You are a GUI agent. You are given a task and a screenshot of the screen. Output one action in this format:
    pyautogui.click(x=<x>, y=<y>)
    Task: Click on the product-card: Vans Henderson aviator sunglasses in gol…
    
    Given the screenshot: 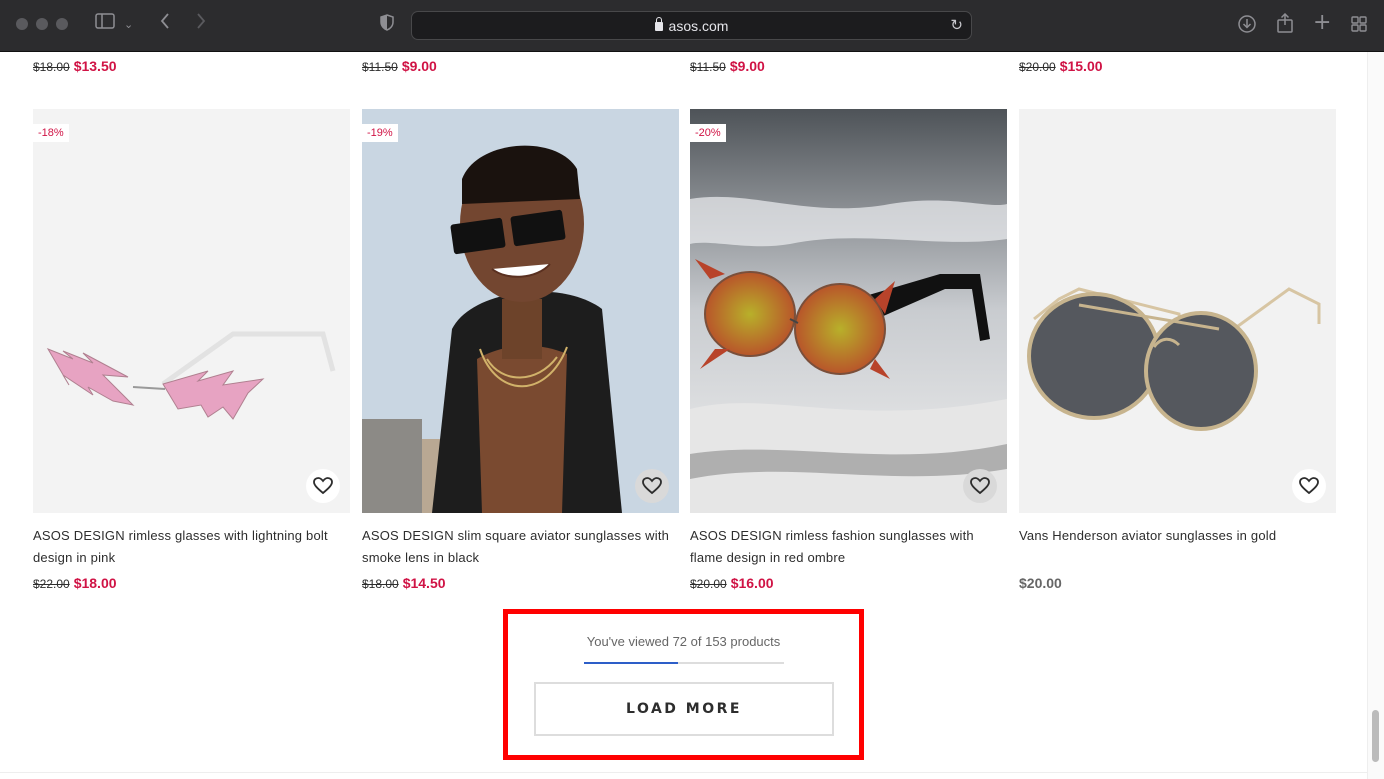 What is the action you would take?
    pyautogui.click(x=1177, y=351)
    